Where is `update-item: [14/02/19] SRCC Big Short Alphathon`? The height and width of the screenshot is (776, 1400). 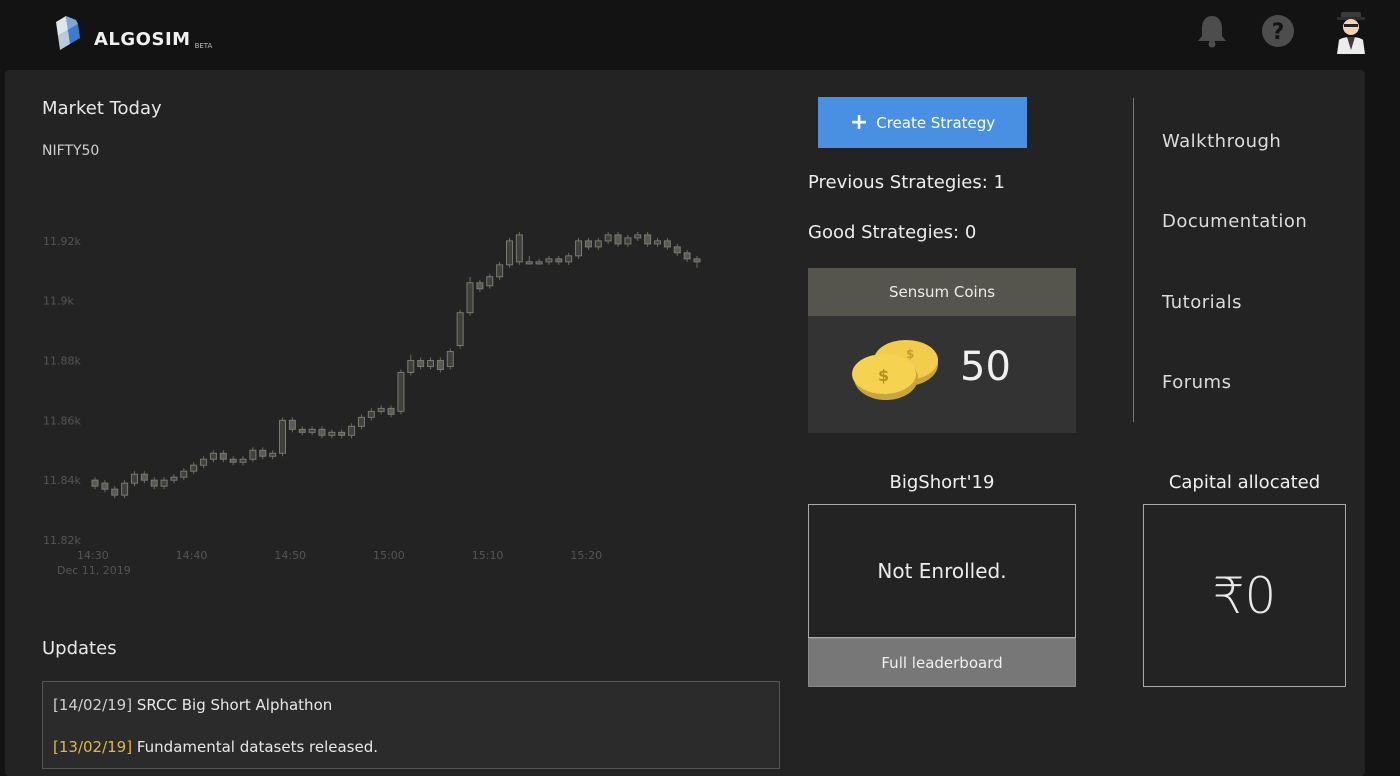 update-item: [14/02/19] SRCC Big Short Alphathon is located at coordinates (192, 705).